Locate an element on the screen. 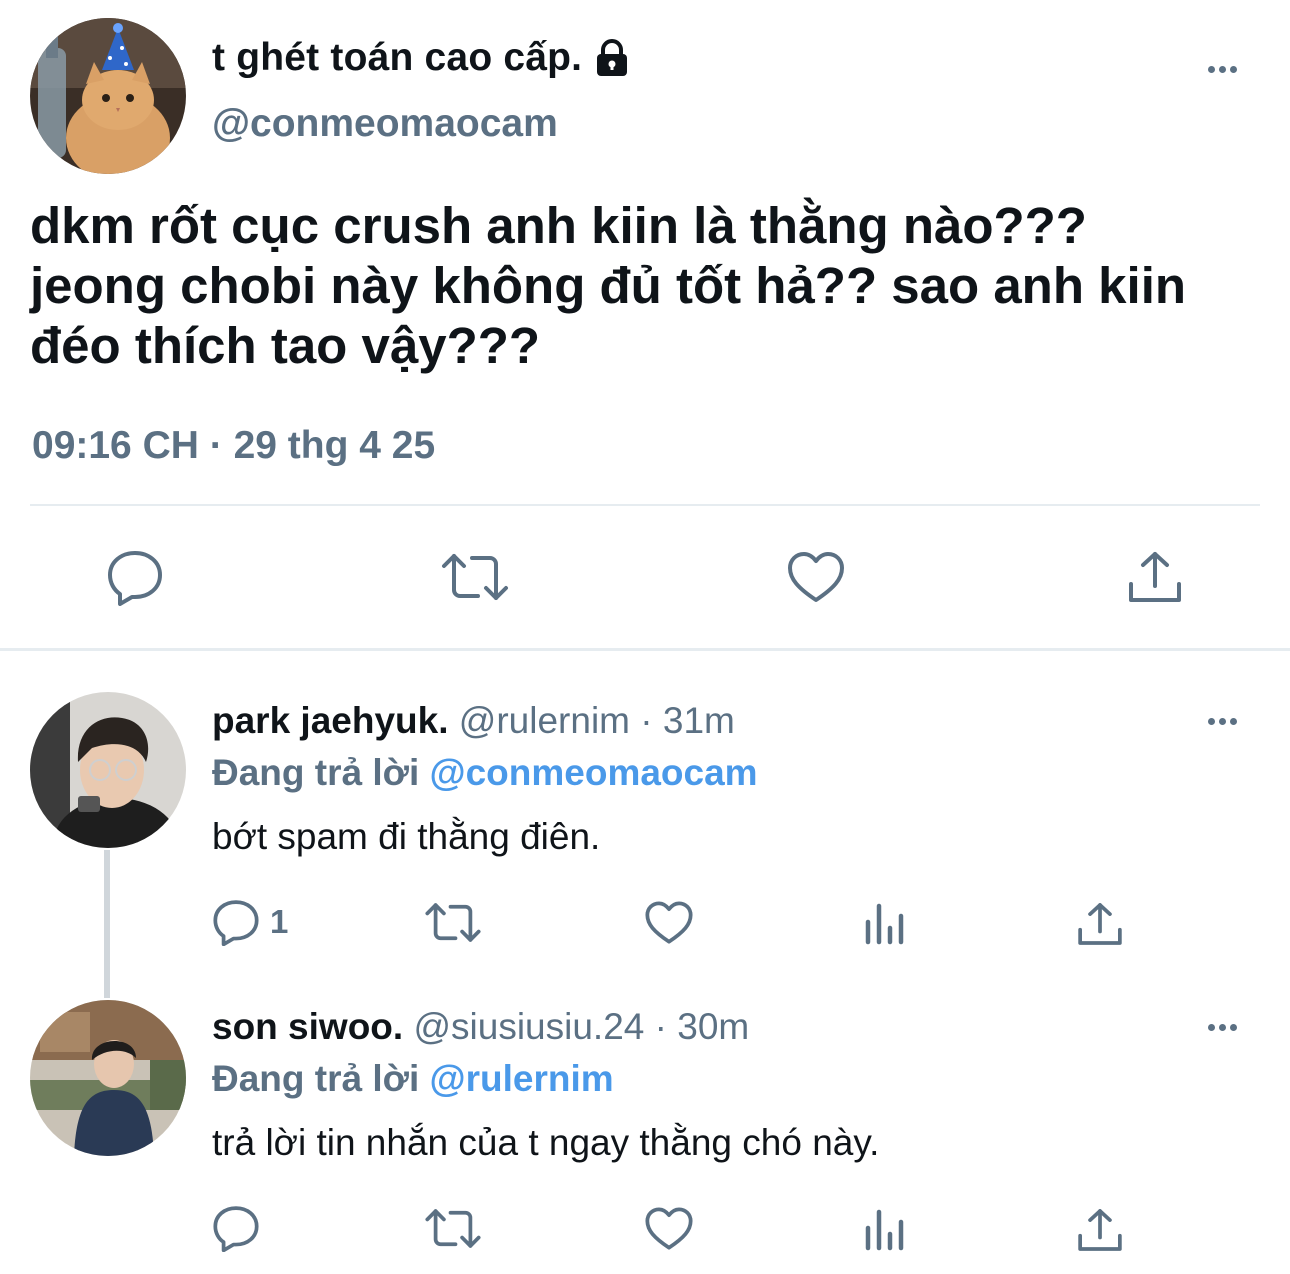 This screenshot has width=1290, height=1274. handle: @conmeomaocam is located at coordinates (385, 124).